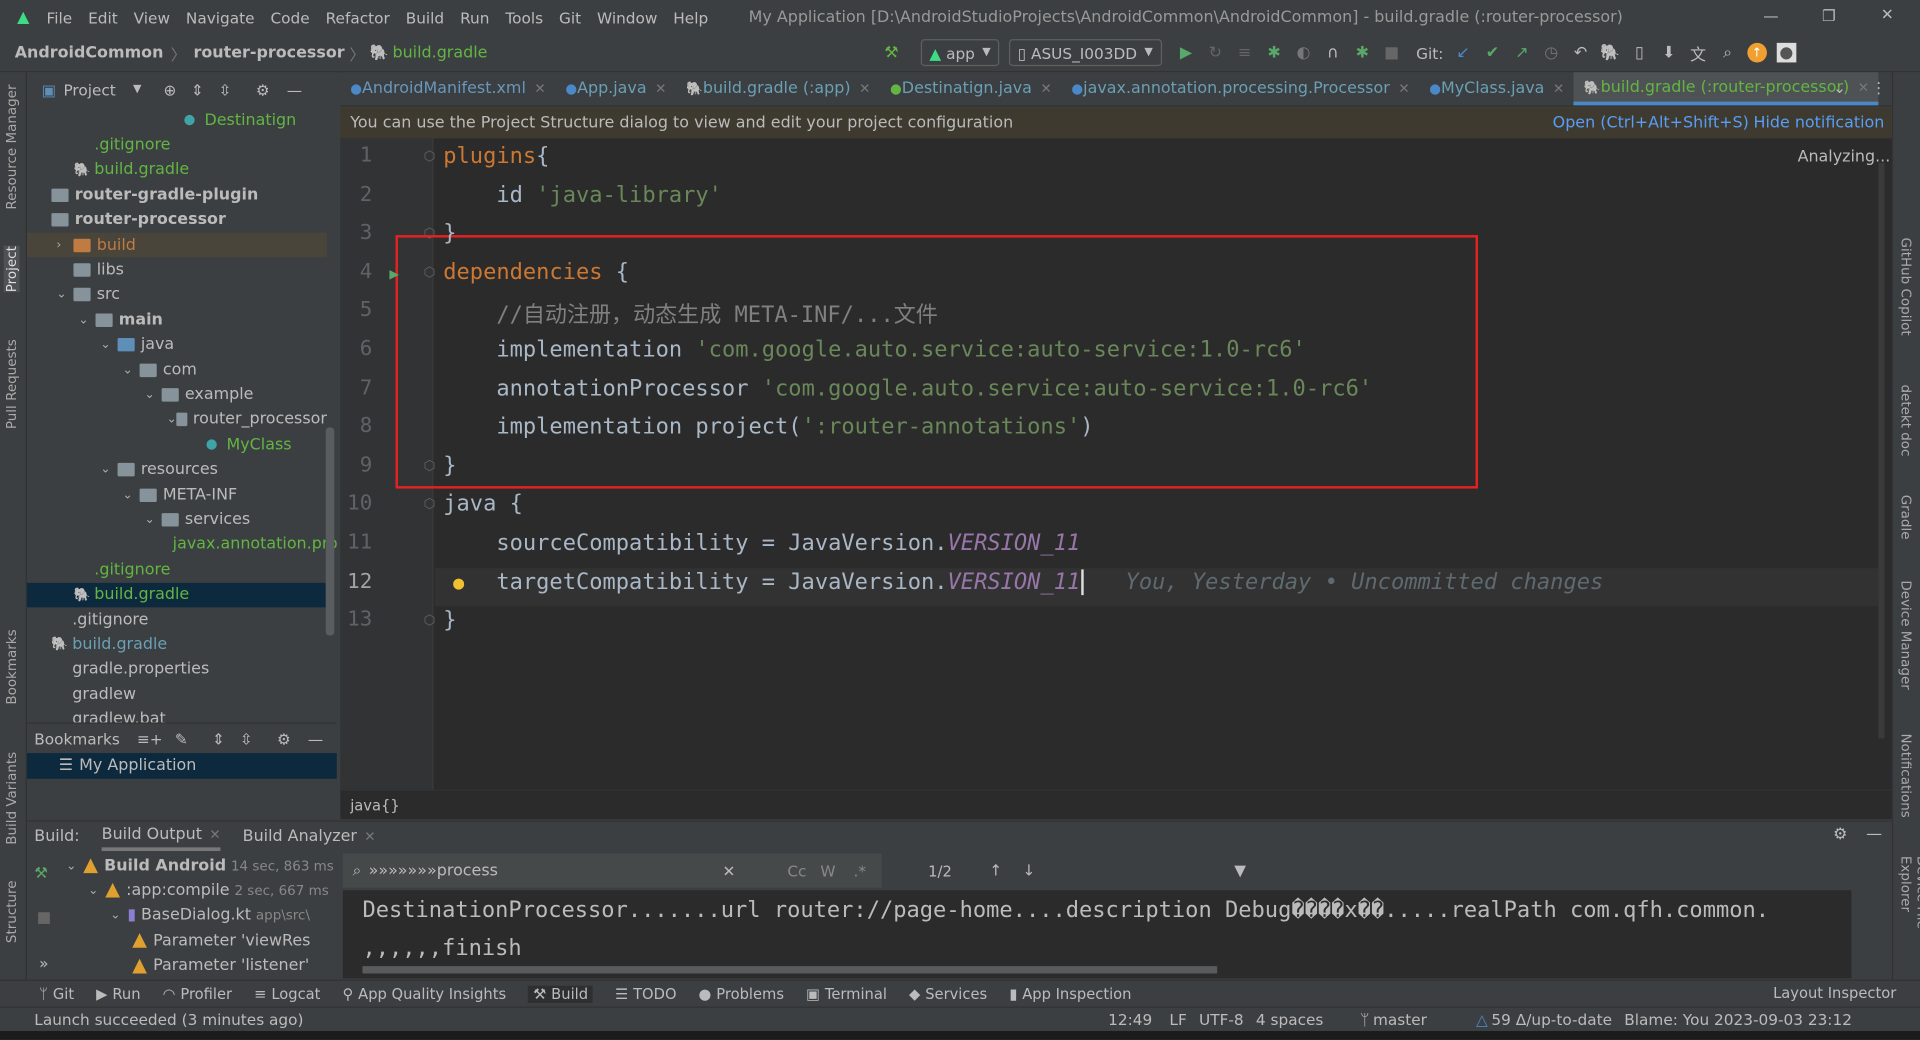  Describe the element at coordinates (1245, 53) in the screenshot. I see `apply-code-changes-icon: ≡` at that location.